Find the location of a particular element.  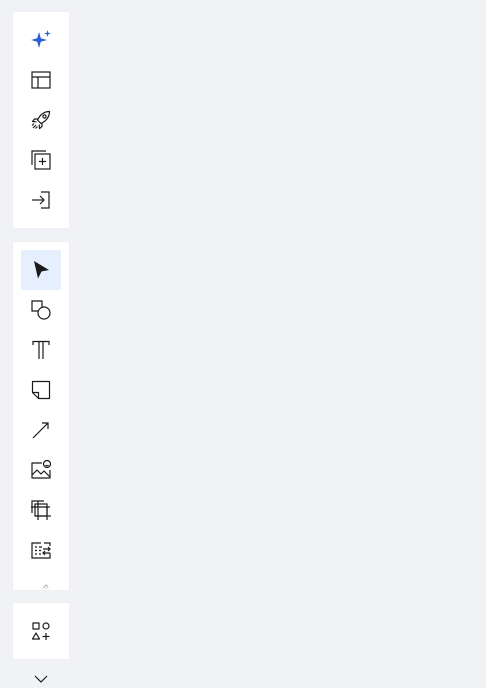

templates-button is located at coordinates (41, 80).